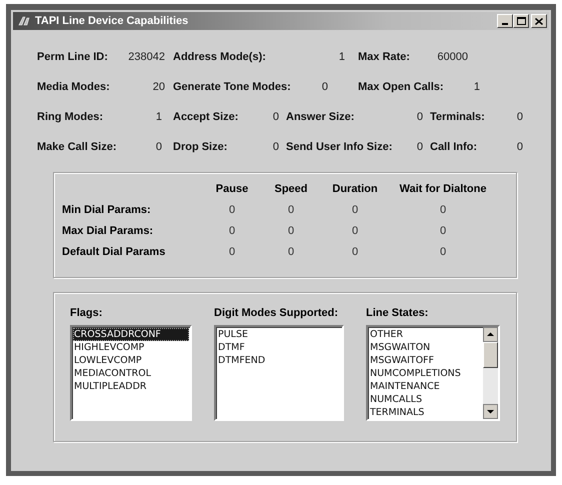  I want to click on scrollbar, so click(490, 373).